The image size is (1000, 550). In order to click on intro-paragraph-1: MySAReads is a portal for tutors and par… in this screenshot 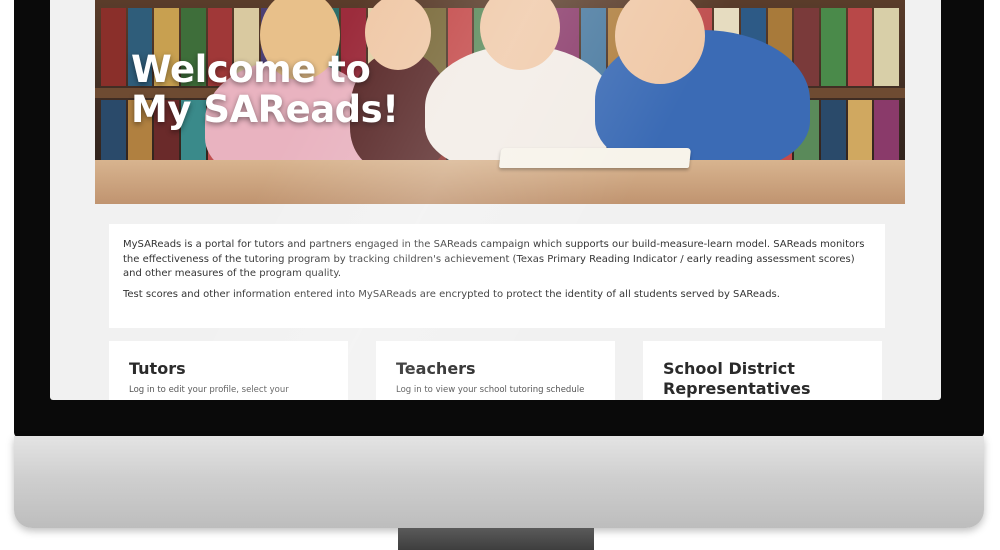, I will do `click(494, 259)`.